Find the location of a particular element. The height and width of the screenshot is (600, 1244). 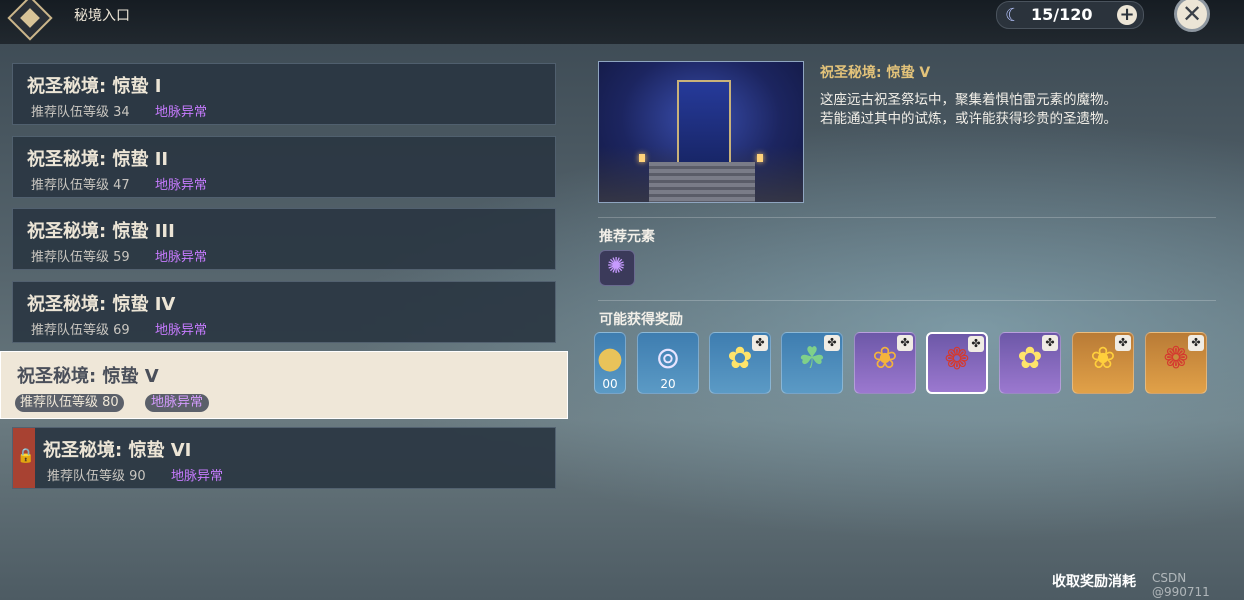

domain-emblem-icon is located at coordinates (30, 20).